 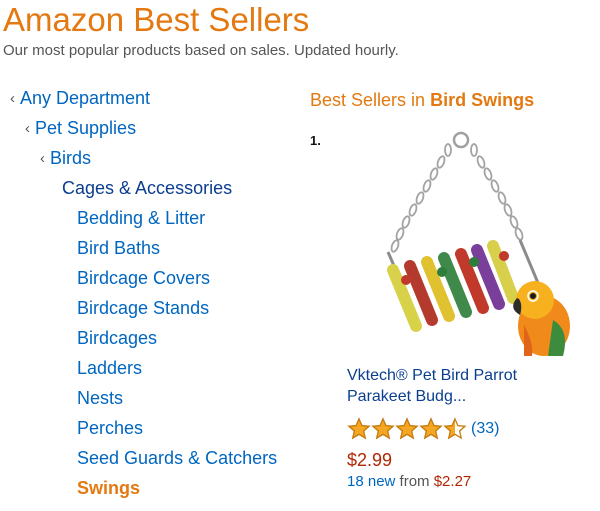 What do you see at coordinates (110, 428) in the screenshot?
I see `nav-item-perches: Perches` at bounding box center [110, 428].